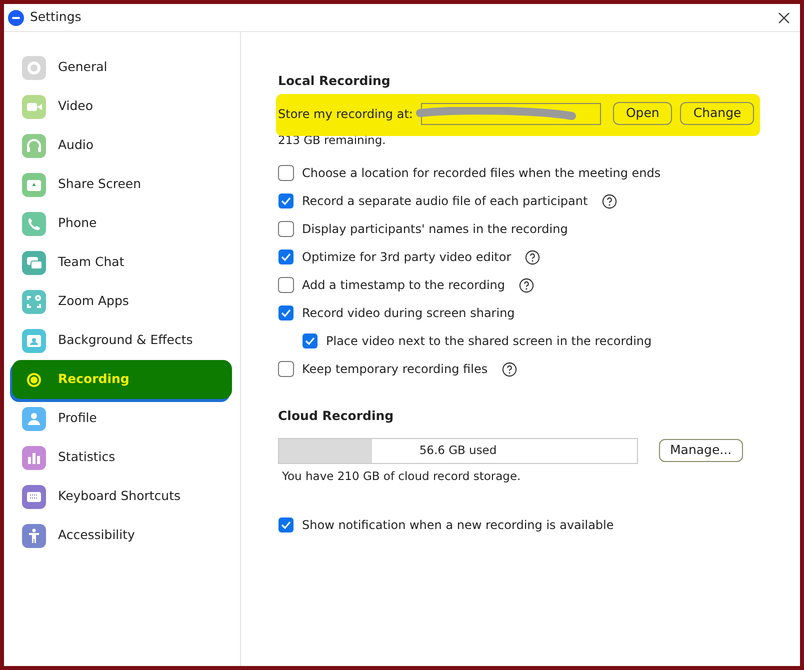 This screenshot has height=670, width=804. I want to click on option-label: Optimize for 3rd party video editor, so click(407, 257).